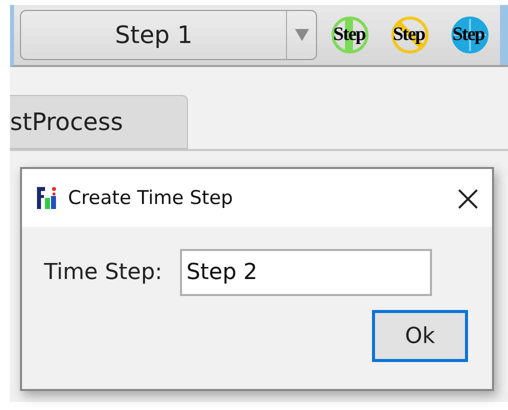  What do you see at coordinates (99, 122) in the screenshot?
I see `tab: stProcess` at bounding box center [99, 122].